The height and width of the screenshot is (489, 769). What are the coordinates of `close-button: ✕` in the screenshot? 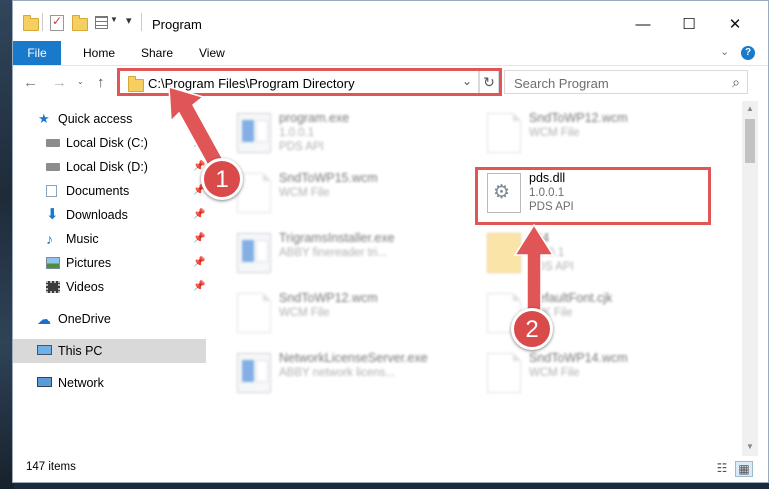 It's located at (735, 25).